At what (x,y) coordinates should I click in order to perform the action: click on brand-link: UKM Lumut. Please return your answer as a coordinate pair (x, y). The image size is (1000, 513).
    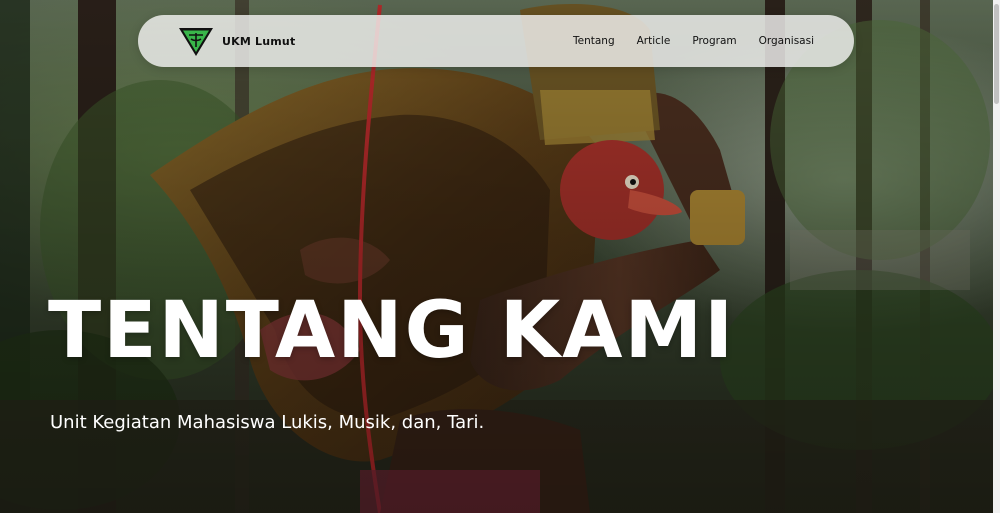
    Looking at the image, I should click on (236, 41).